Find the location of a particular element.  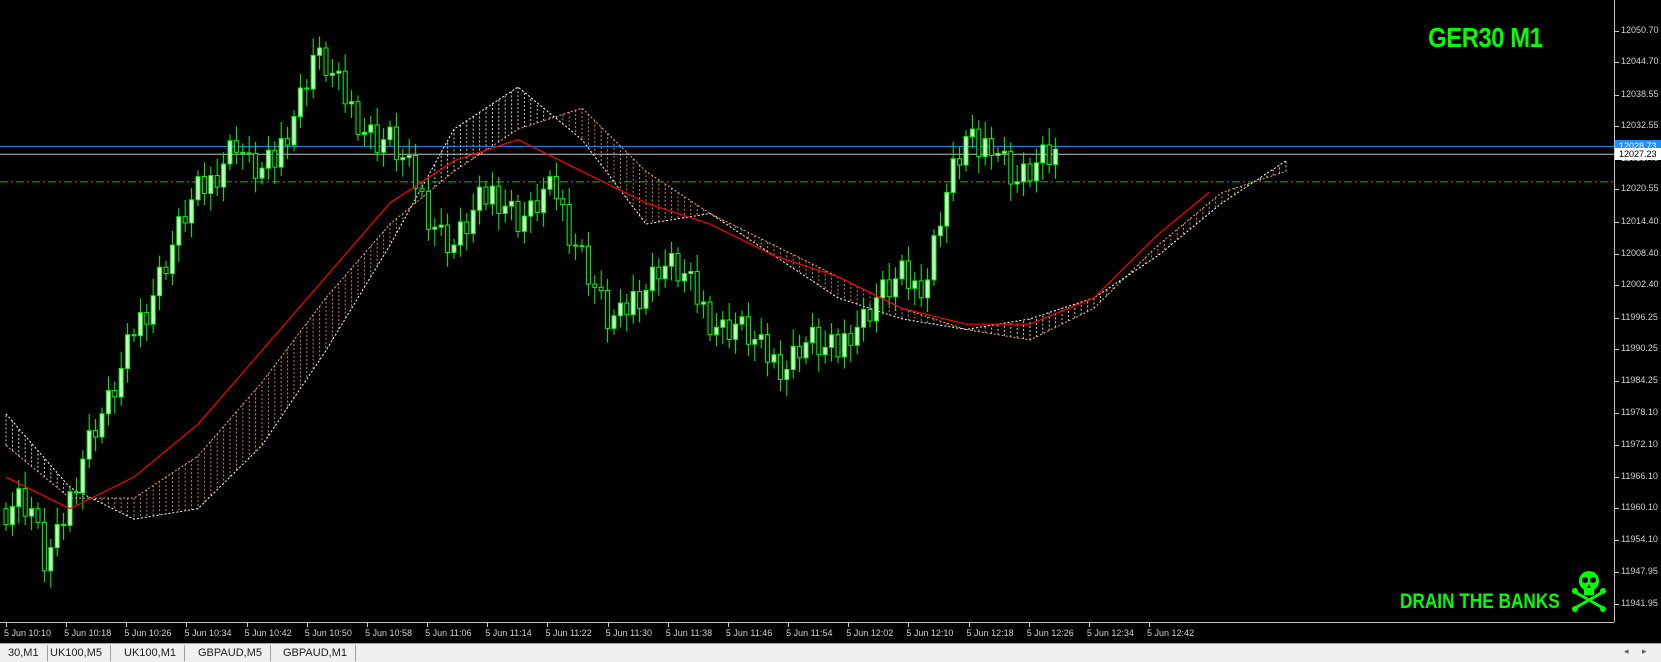

tab-chart-gbpaud-m1: GBPAUD,M1 is located at coordinates (315, 653).